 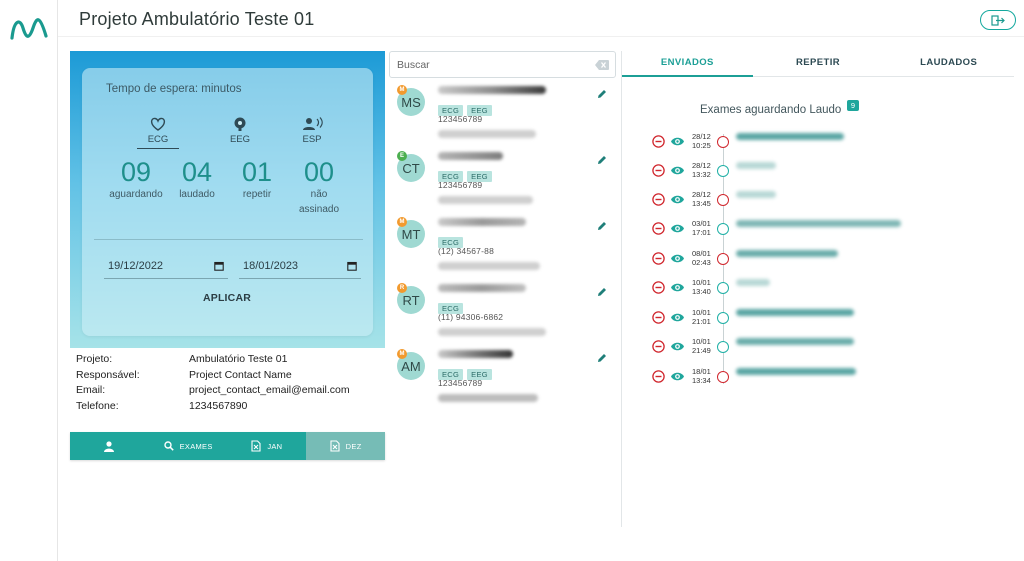 I want to click on type-tab-esp: ESP, so click(x=312, y=130).